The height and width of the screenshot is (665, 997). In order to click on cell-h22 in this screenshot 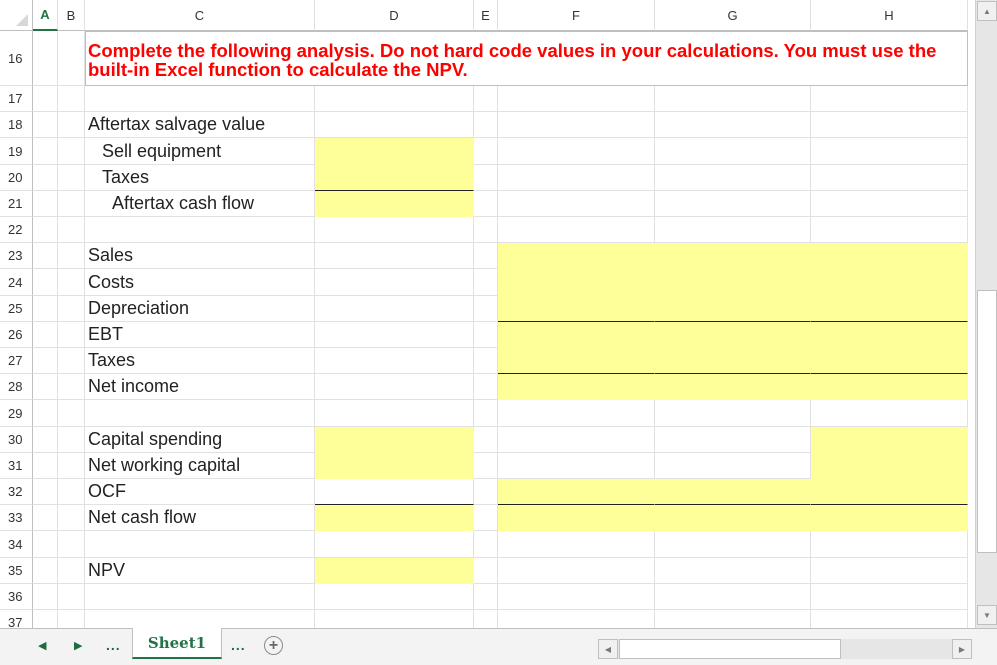, I will do `click(889, 230)`.